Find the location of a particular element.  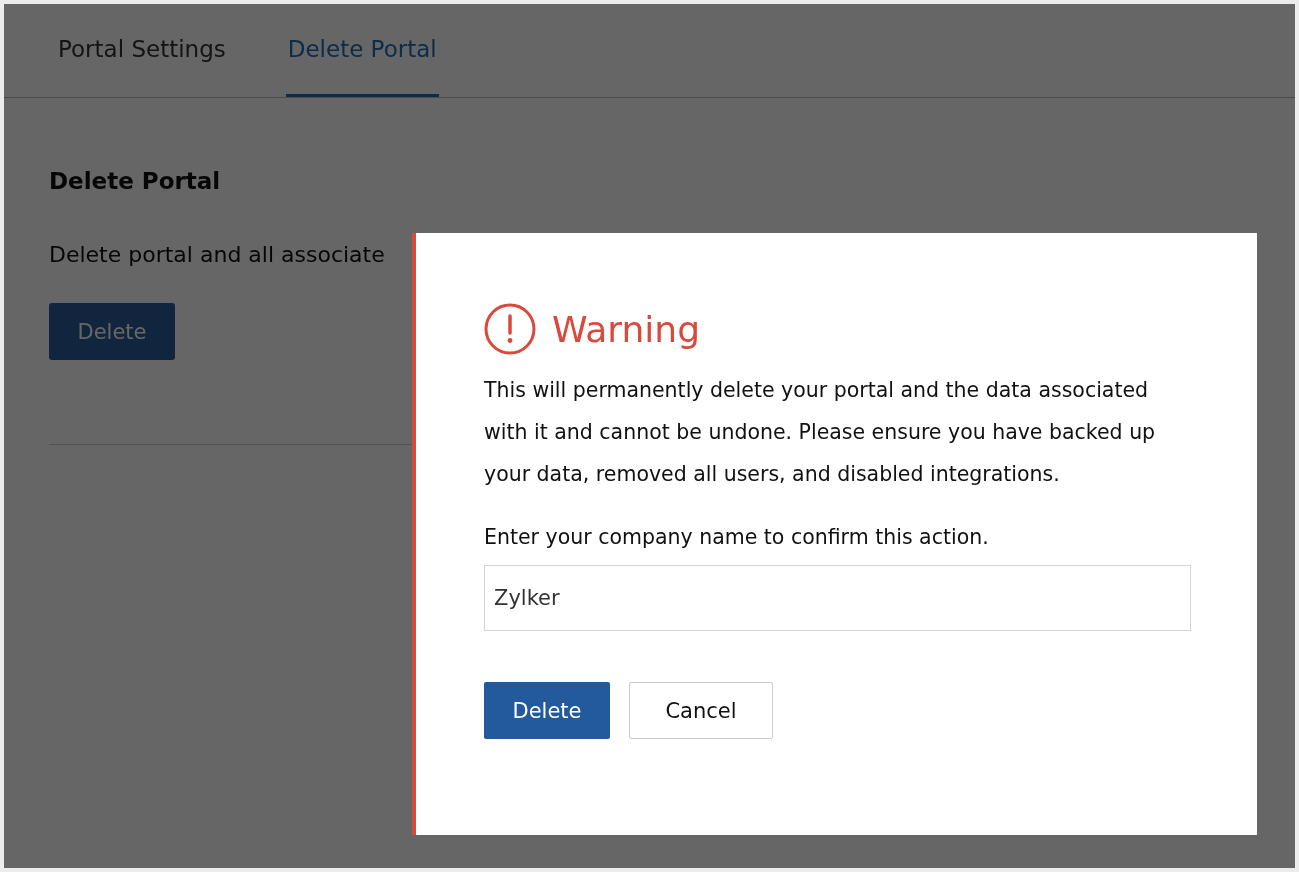

confirm-prompt: Enter your company name to confirm this action. is located at coordinates (737, 537).